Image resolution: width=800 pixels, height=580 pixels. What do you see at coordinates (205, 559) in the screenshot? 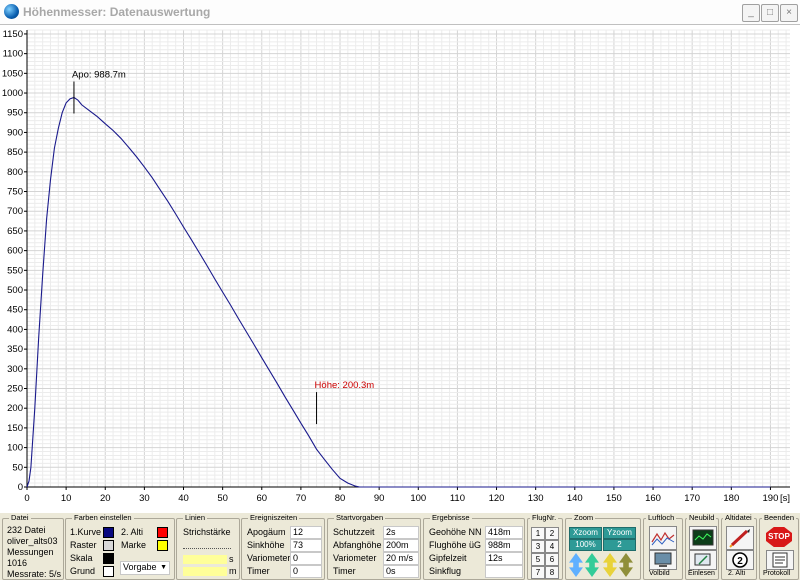
I see `time-input` at bounding box center [205, 559].